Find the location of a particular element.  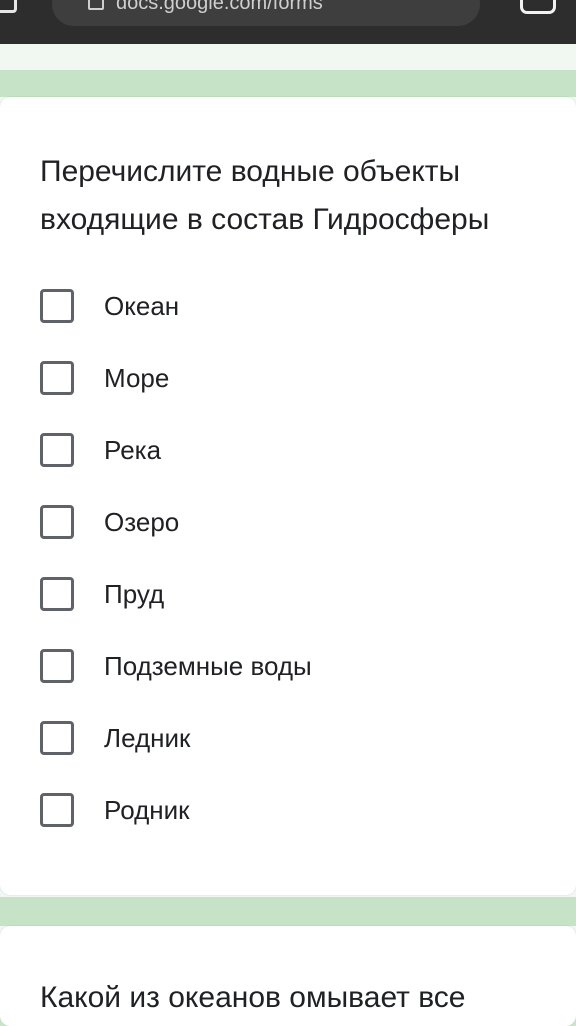

option-label: Озеро is located at coordinates (142, 522).